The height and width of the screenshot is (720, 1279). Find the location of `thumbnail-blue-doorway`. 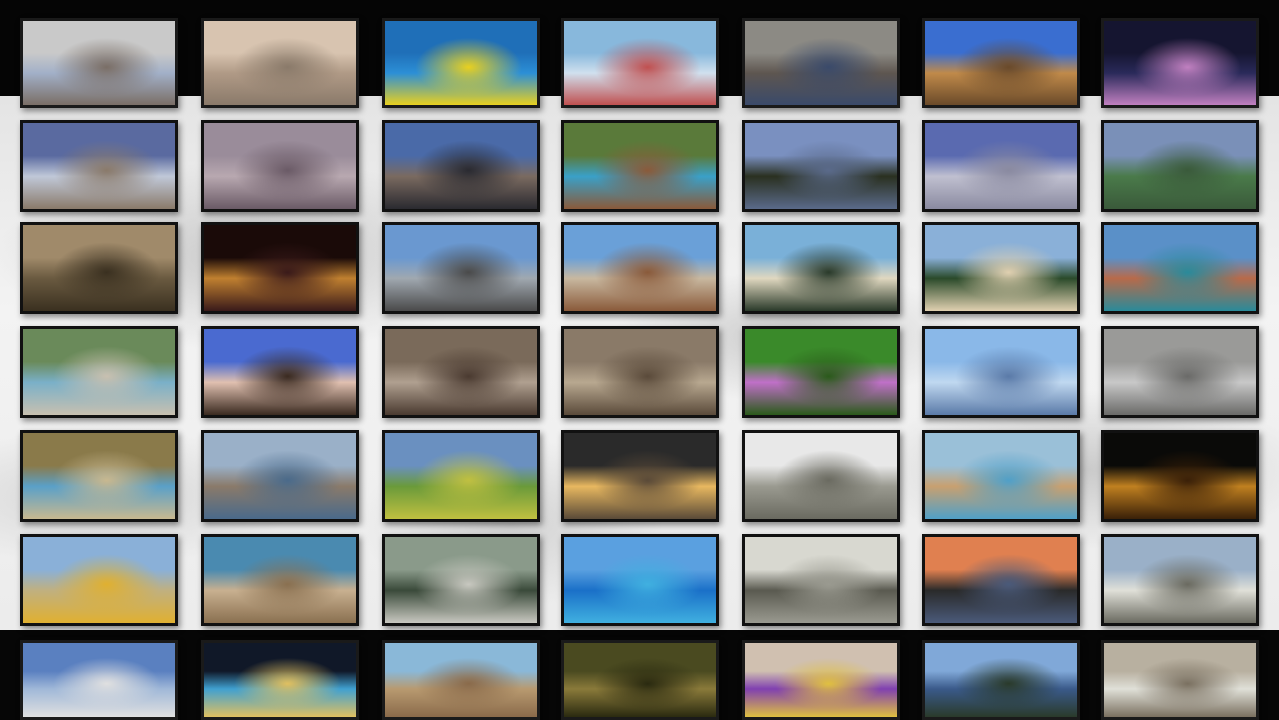

thumbnail-blue-doorway is located at coordinates (280, 372).